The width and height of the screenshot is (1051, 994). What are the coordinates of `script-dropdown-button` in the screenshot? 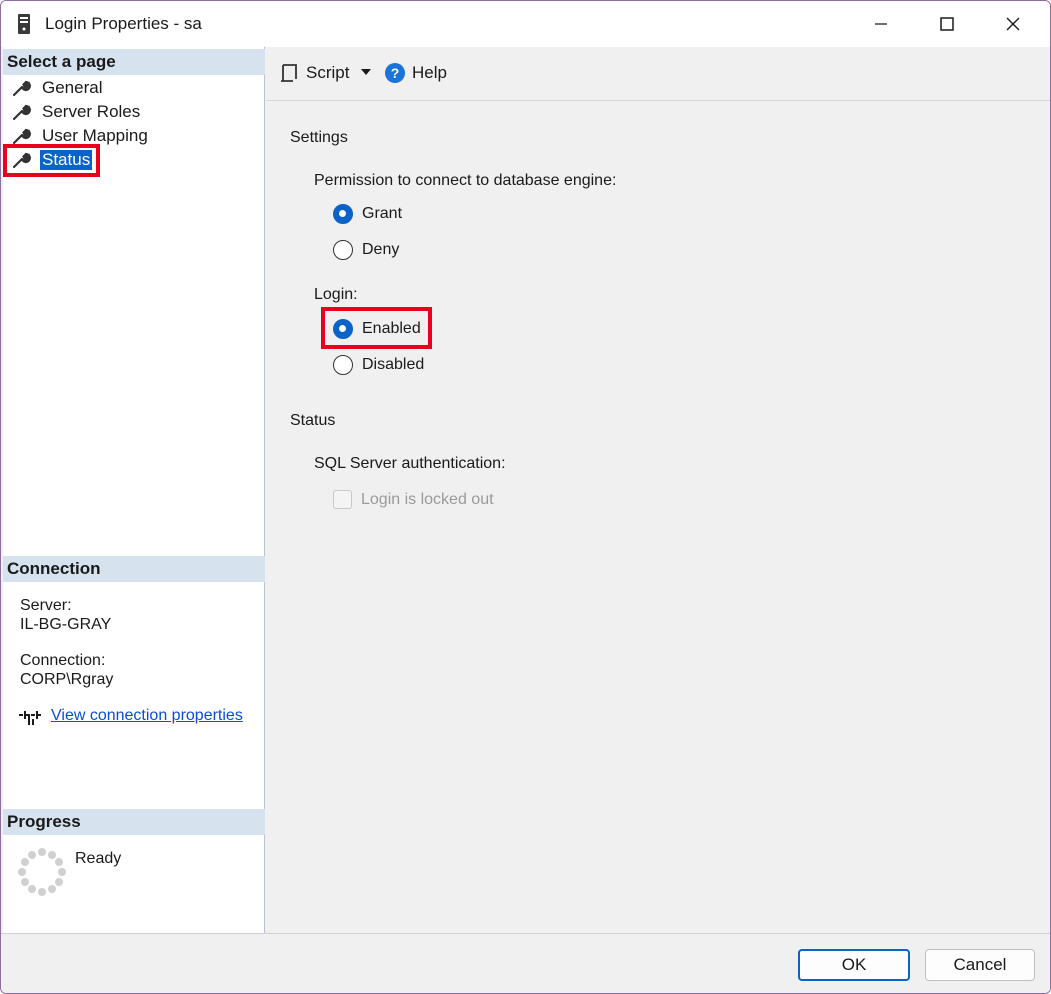 It's located at (366, 72).